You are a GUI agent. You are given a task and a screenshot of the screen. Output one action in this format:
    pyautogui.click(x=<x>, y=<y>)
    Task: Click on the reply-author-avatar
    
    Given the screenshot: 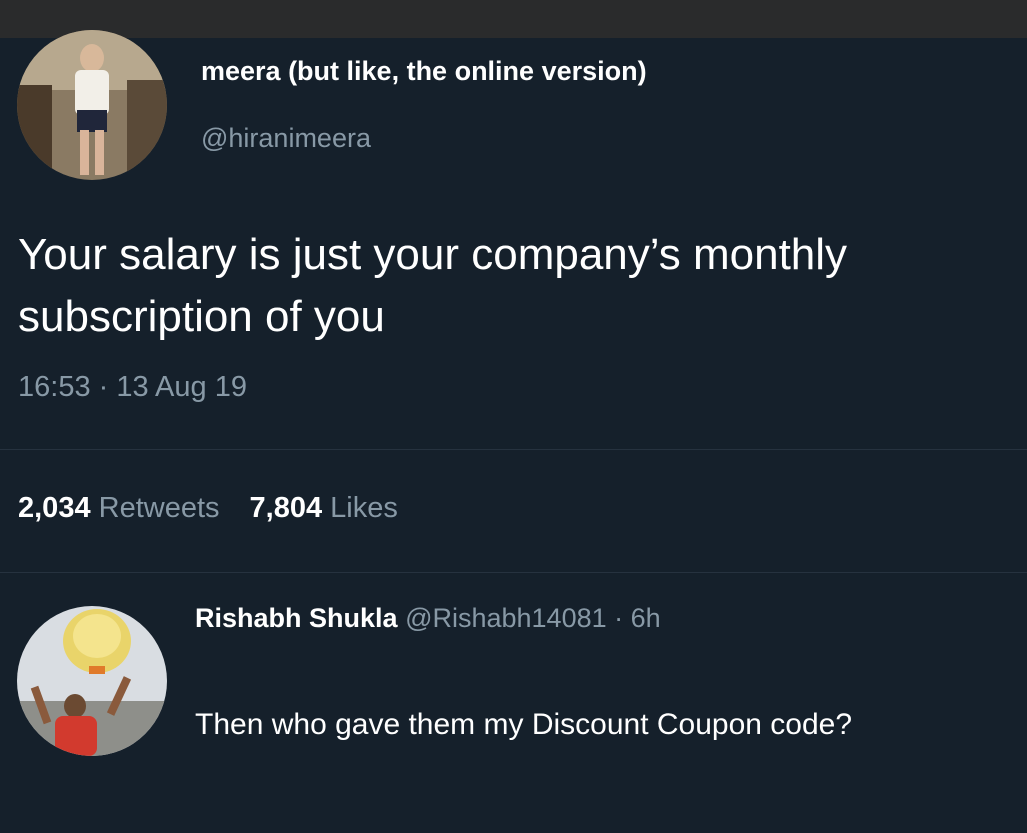 What is the action you would take?
    pyautogui.click(x=92, y=681)
    